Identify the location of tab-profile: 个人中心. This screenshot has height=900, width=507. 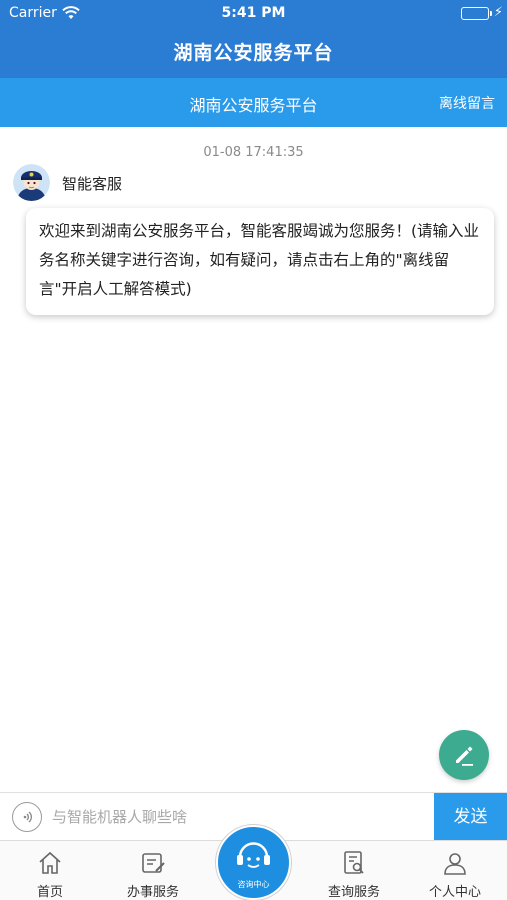
(455, 870).